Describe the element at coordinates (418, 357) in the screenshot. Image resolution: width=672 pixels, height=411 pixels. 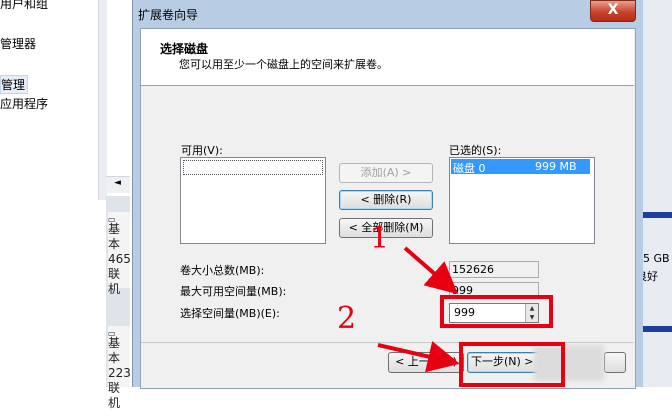
I see `arrow-to-next-icon` at that location.